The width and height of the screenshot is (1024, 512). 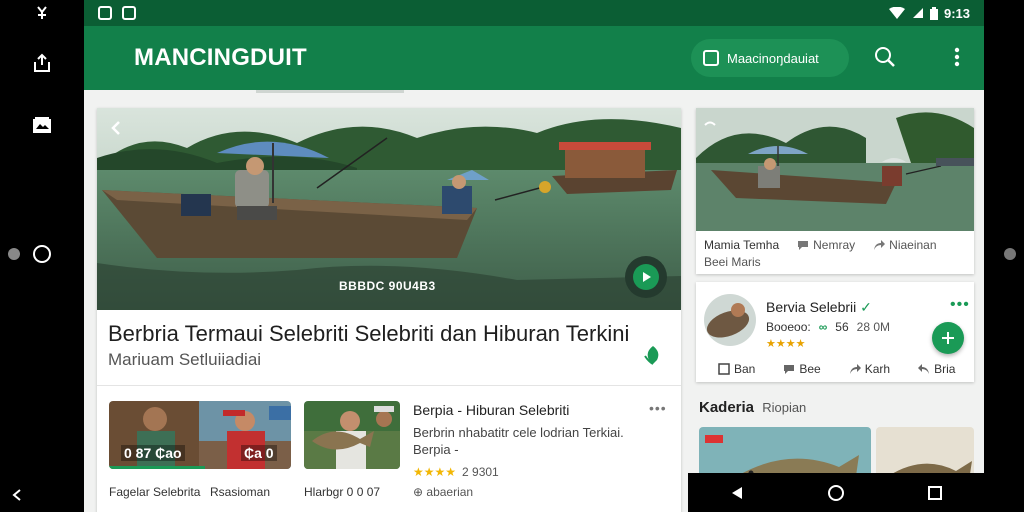 I want to click on fish-thumbnail-image, so click(x=352, y=435).